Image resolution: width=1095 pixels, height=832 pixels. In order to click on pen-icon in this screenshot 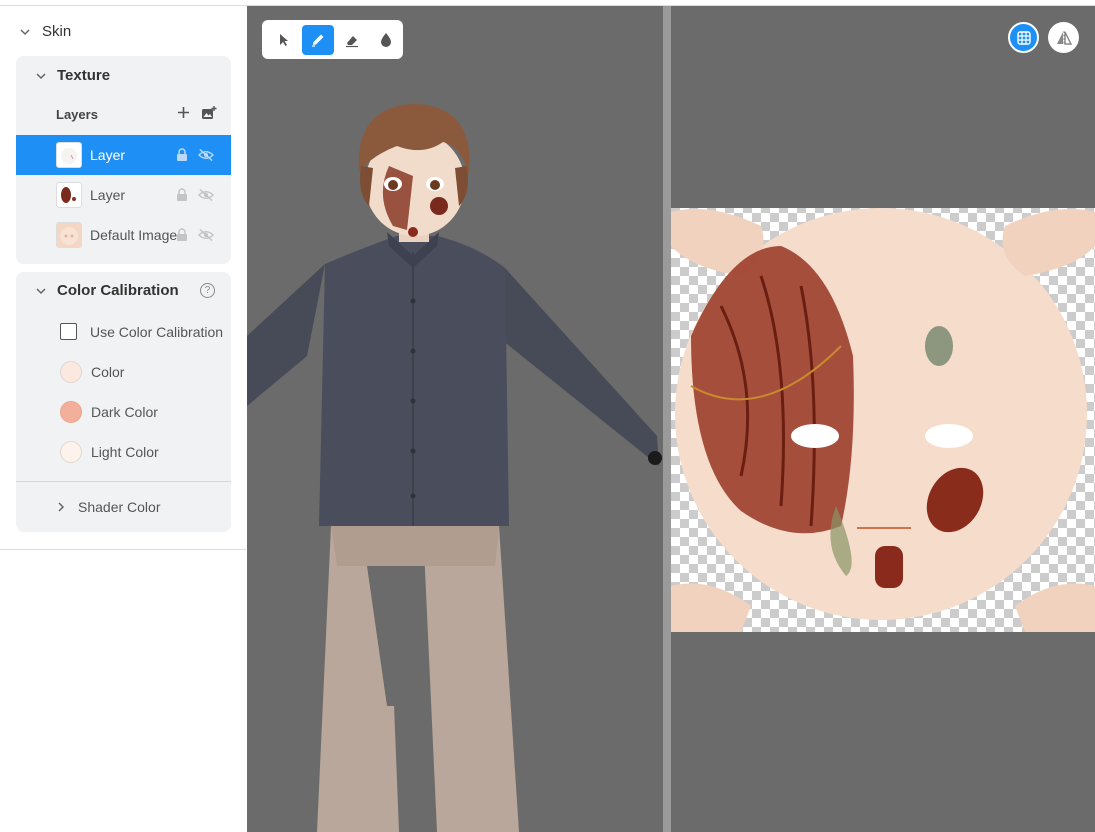, I will do `click(318, 40)`.